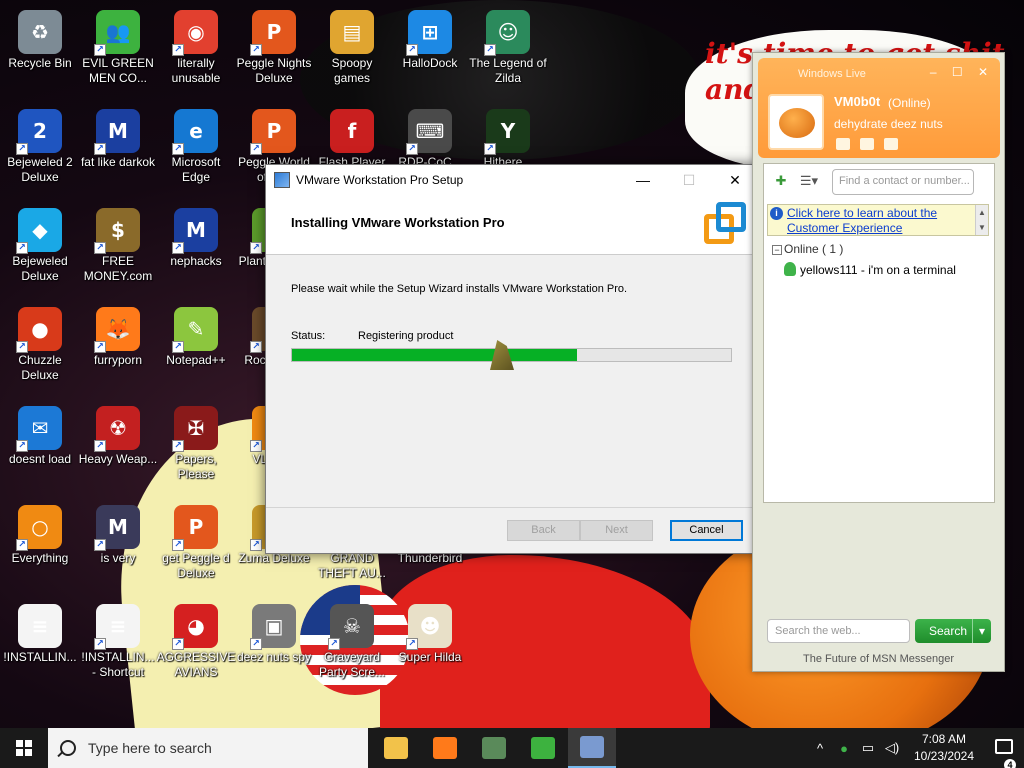 The width and height of the screenshot is (1024, 768). Describe the element at coordinates (118, 248) in the screenshot. I see `desktop-icon: $ ↗ FREE MONEY.com` at that location.